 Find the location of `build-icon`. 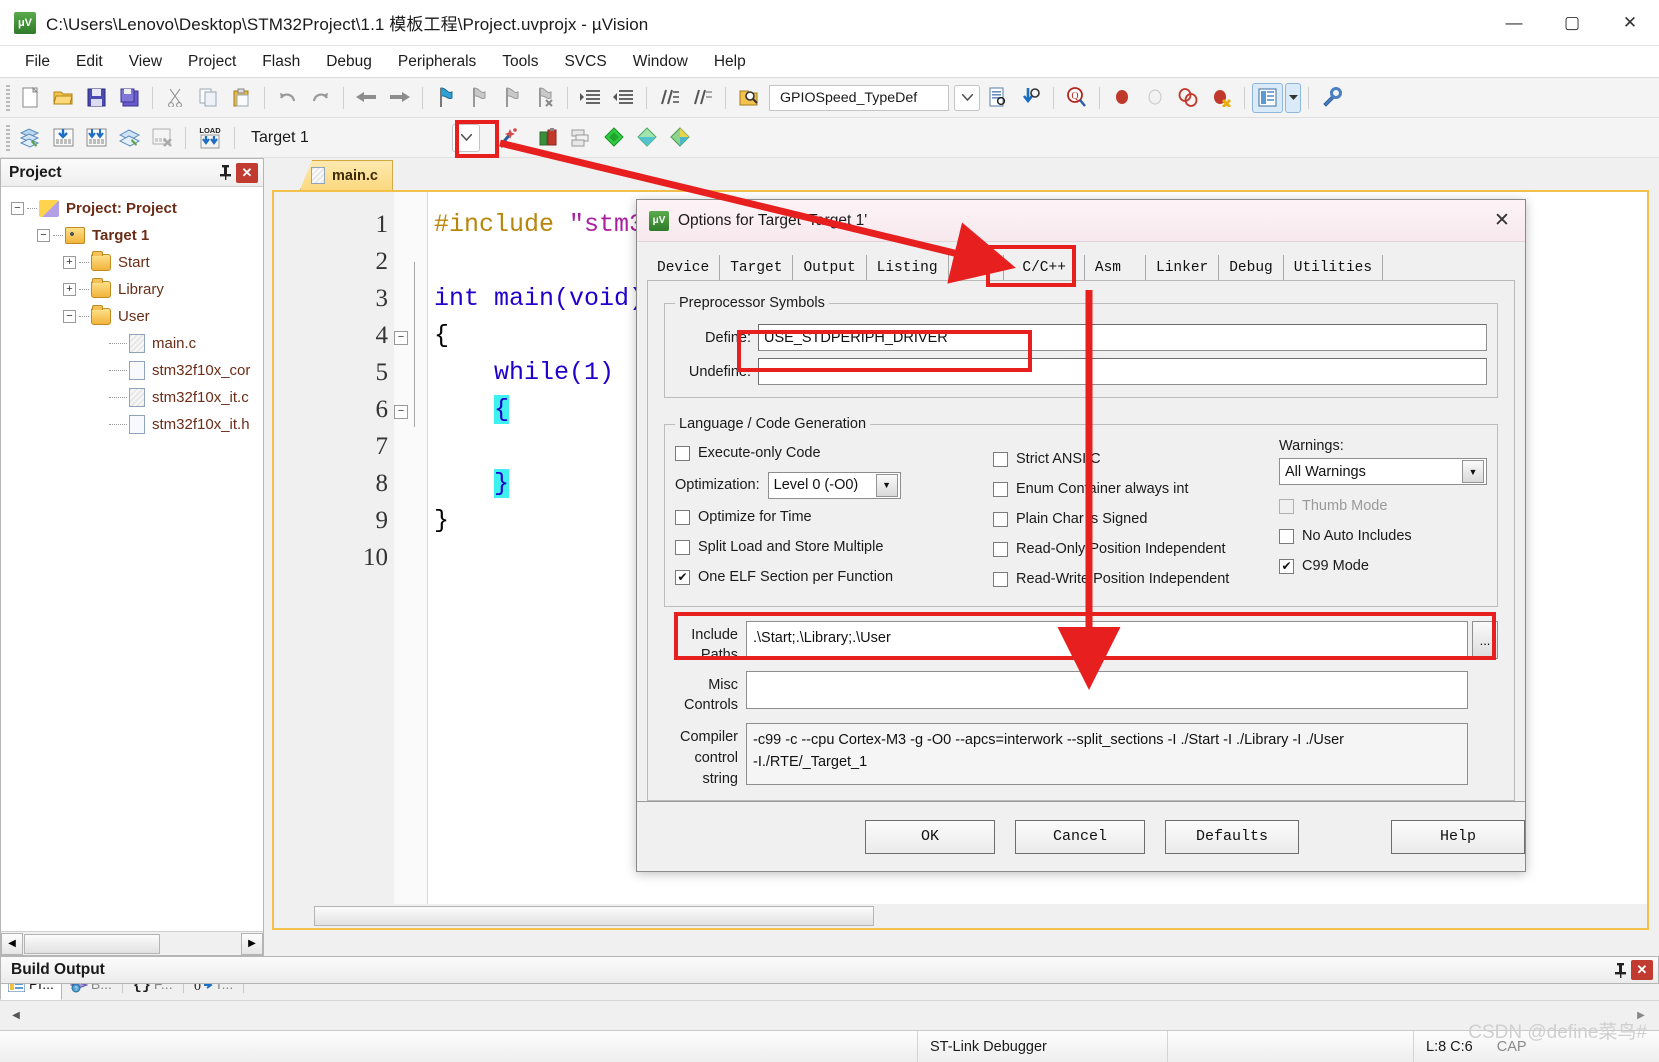

build-icon is located at coordinates (63, 138).